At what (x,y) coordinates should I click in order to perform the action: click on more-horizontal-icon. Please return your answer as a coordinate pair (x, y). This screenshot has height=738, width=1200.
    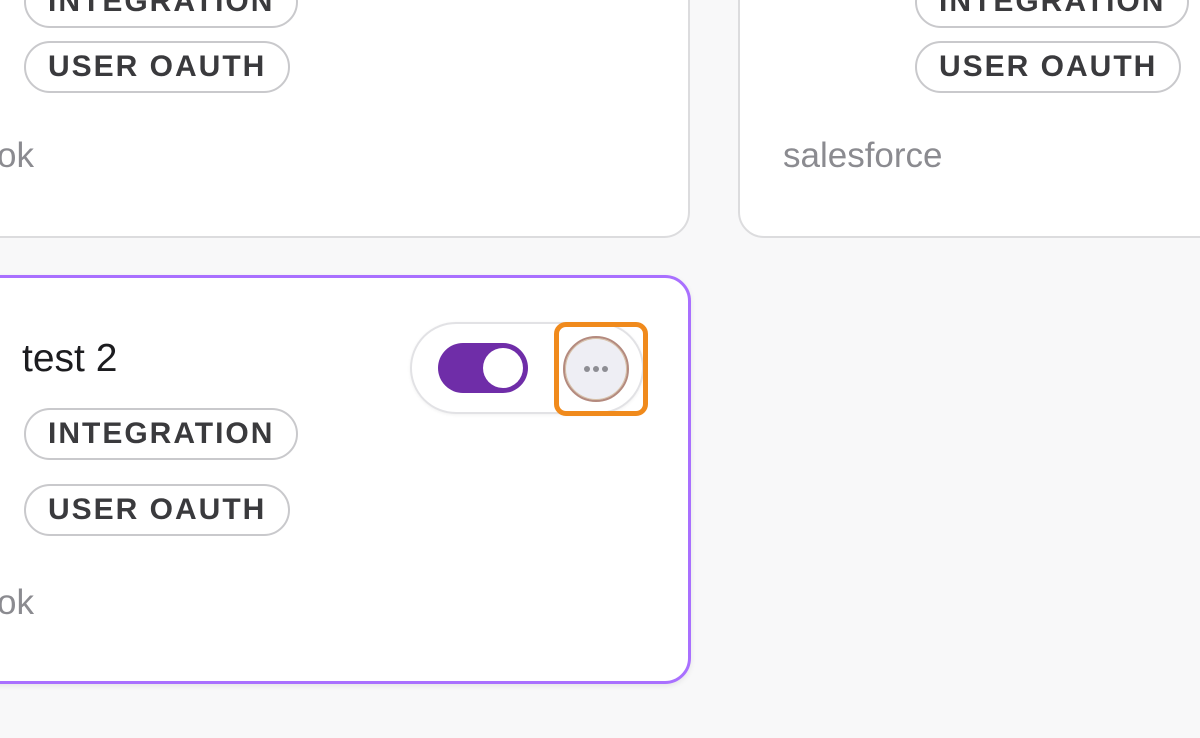
    Looking at the image, I should click on (596, 369).